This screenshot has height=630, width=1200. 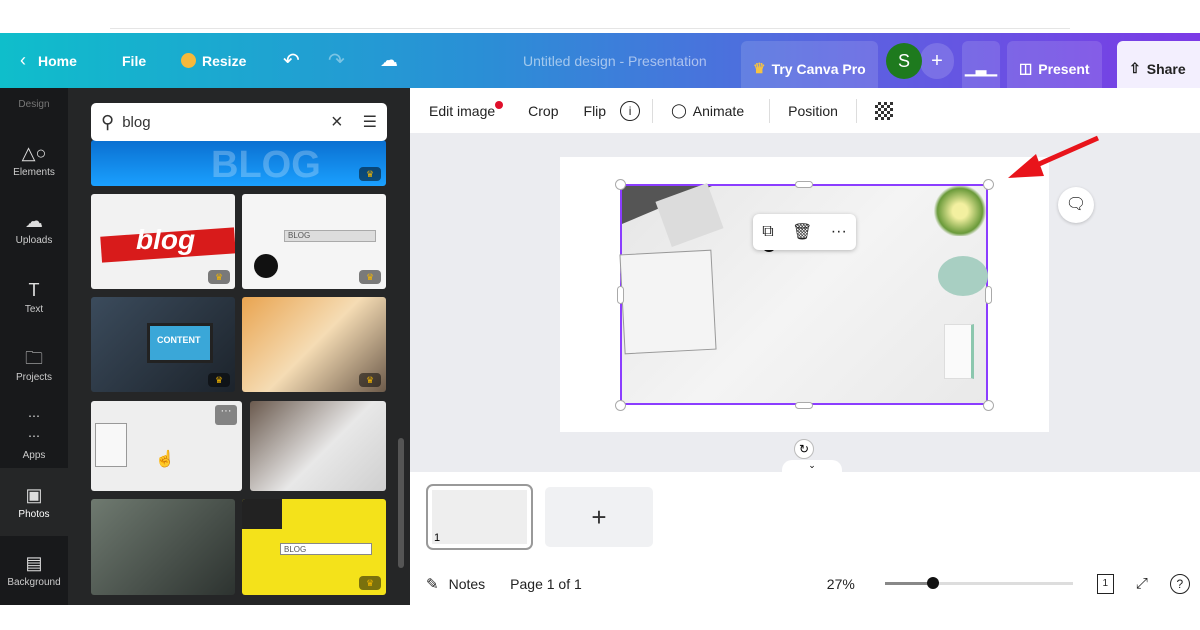 I want to click on zoom-slider-thumb, so click(x=932, y=583).